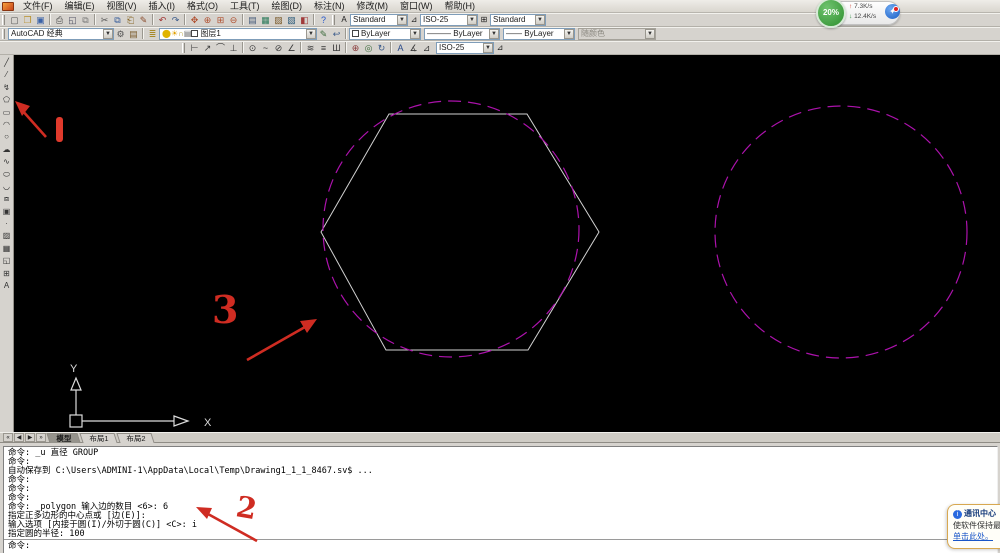  What do you see at coordinates (841, 232) in the screenshot?
I see `second-dashed-circle` at bounding box center [841, 232].